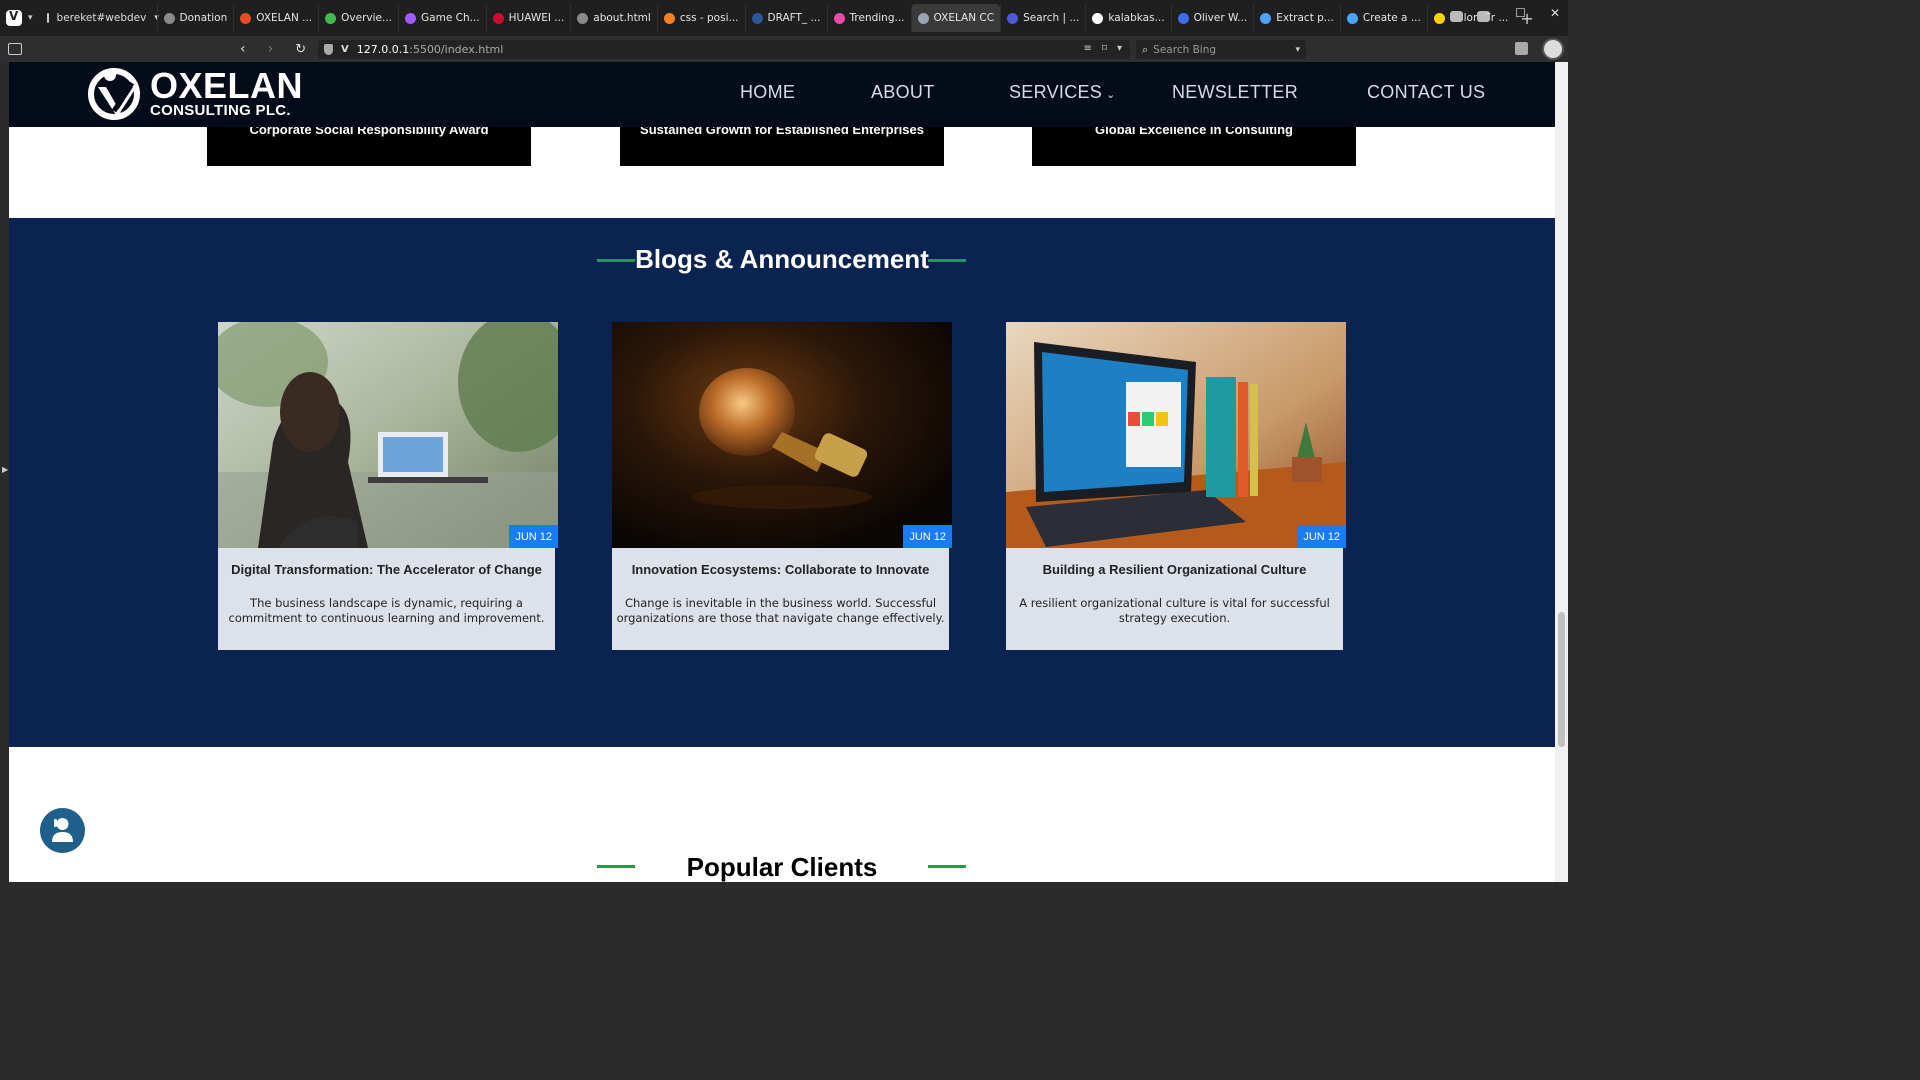  Describe the element at coordinates (114, 94) in the screenshot. I see `logo-mark-icon` at that location.